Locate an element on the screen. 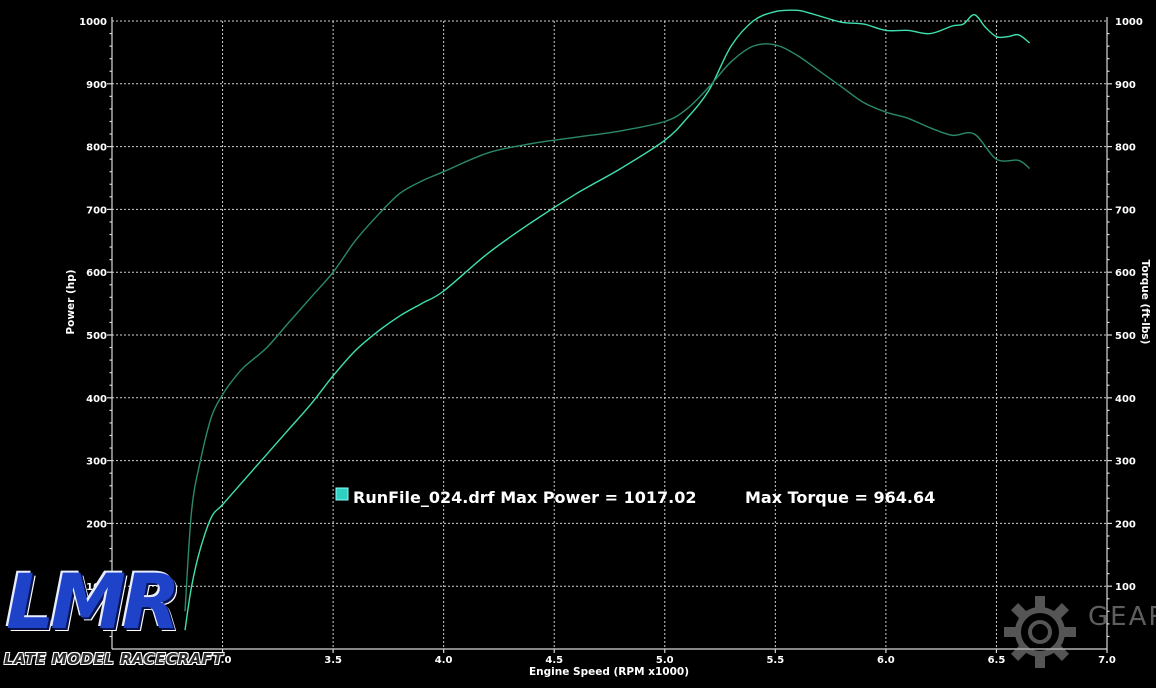  y-axis-title-left: Power (hp) is located at coordinates (71, 301).